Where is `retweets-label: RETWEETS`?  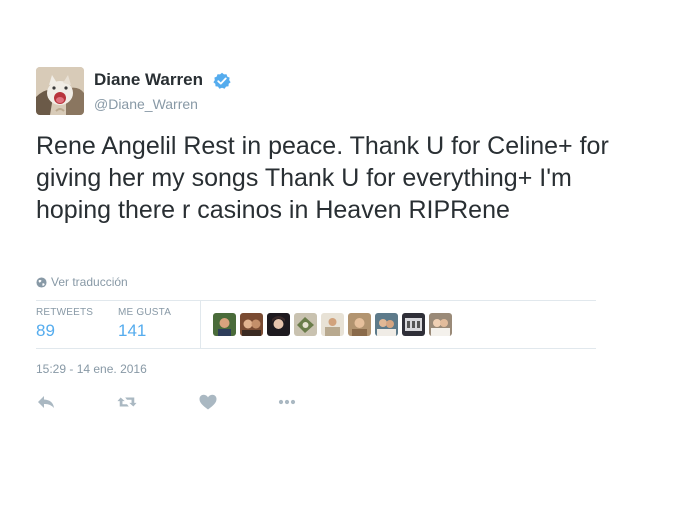
retweets-label: RETWEETS is located at coordinates (65, 312).